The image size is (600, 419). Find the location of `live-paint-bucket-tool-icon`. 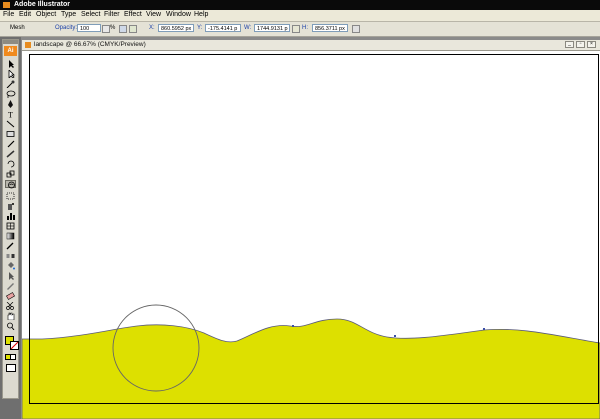

live-paint-bucket-tool-icon is located at coordinates (10, 266).